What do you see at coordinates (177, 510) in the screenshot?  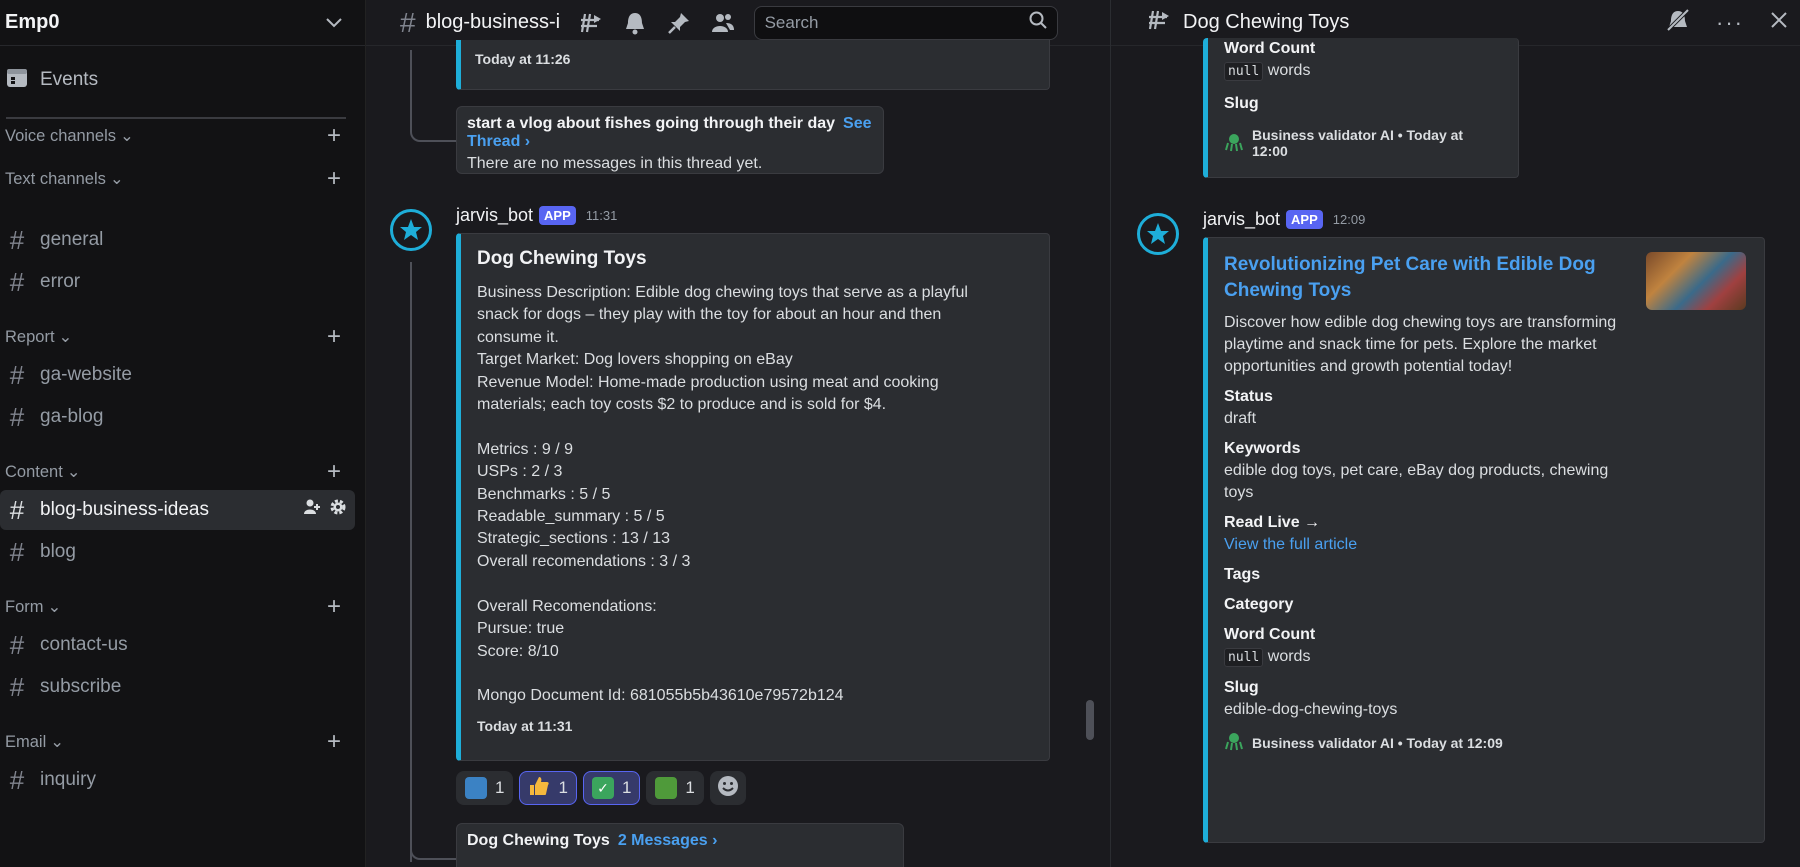 I see `channel-blog-business-ideas: # blog-business-ideas` at bounding box center [177, 510].